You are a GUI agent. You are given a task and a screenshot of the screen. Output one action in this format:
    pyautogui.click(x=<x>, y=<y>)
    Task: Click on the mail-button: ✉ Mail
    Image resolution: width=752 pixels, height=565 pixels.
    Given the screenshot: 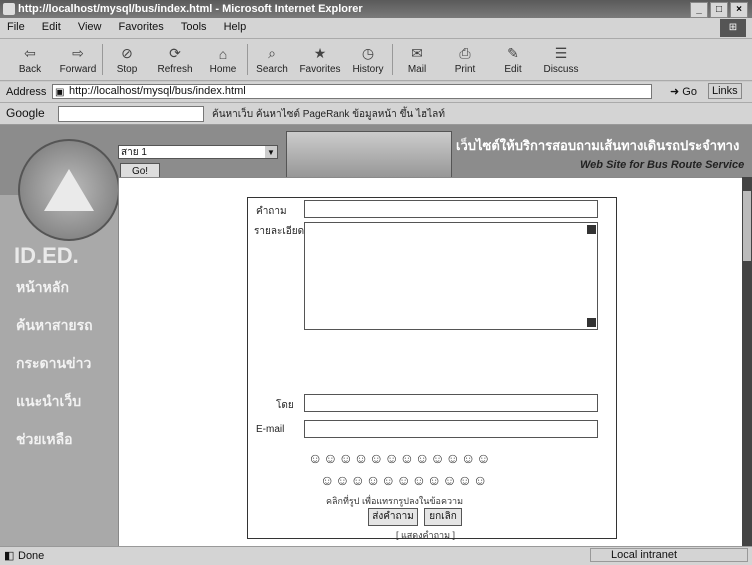 What is the action you would take?
    pyautogui.click(x=416, y=59)
    